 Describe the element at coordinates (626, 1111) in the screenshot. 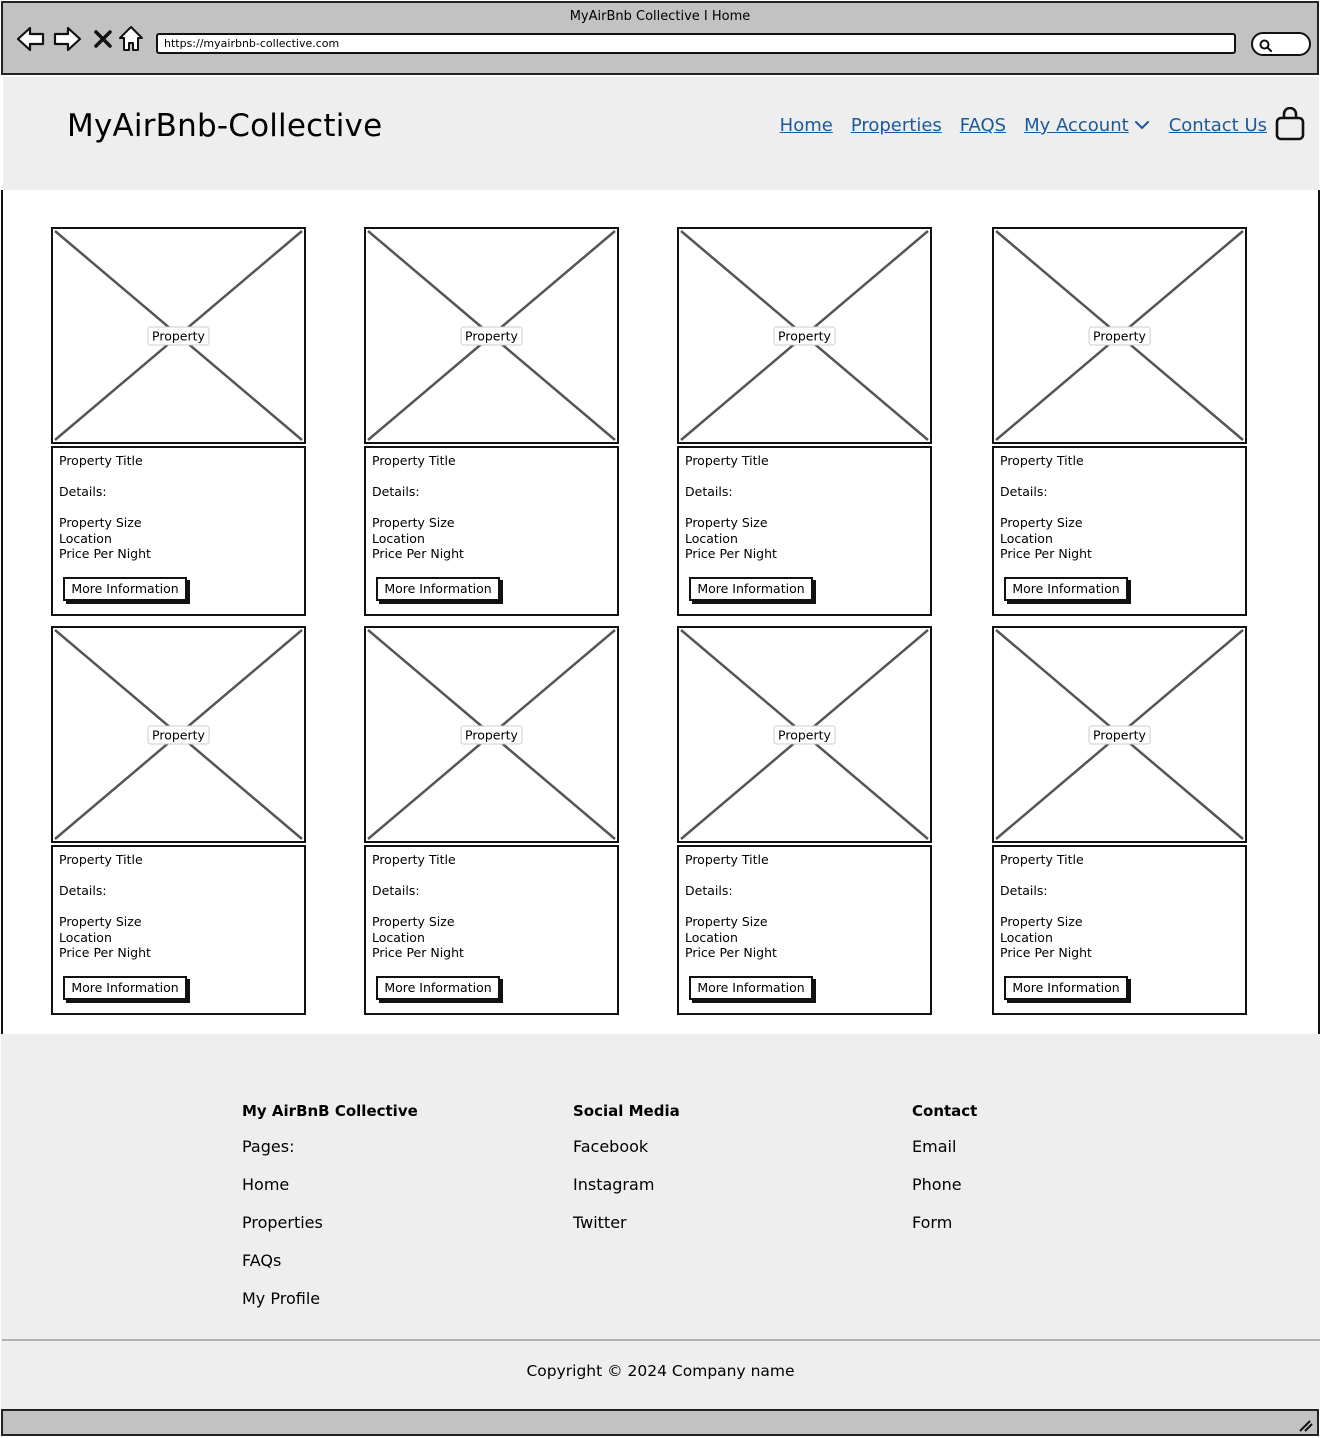

I see `footer-heading: Social Media` at that location.